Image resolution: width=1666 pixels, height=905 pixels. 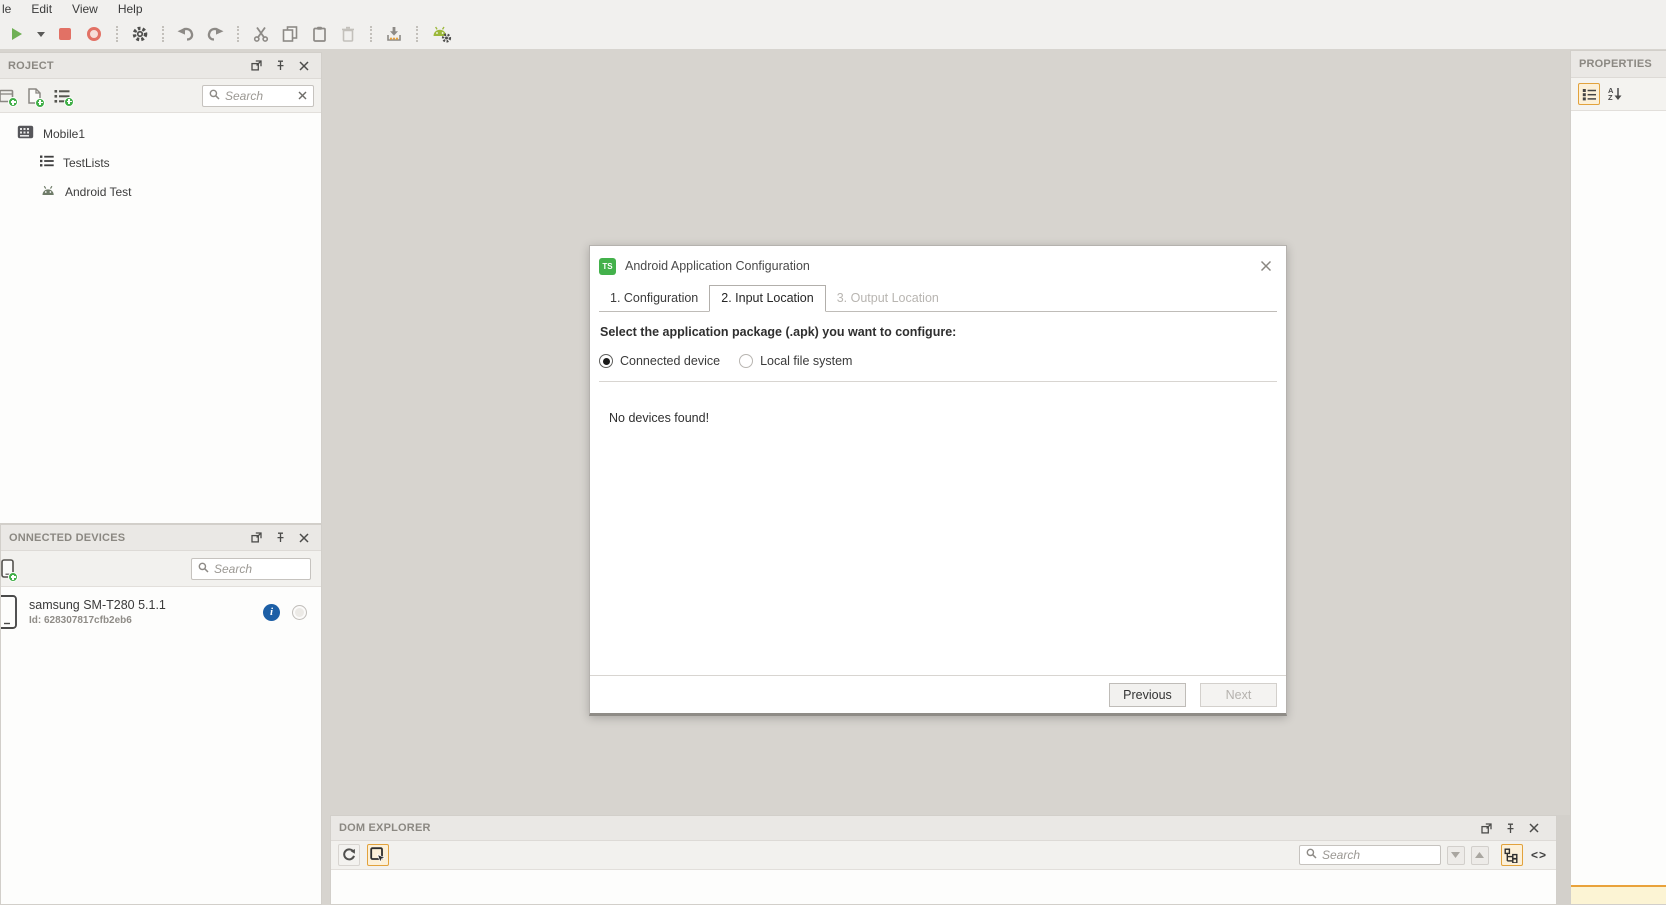 What do you see at coordinates (203, 569) in the screenshot?
I see `search-icon` at bounding box center [203, 569].